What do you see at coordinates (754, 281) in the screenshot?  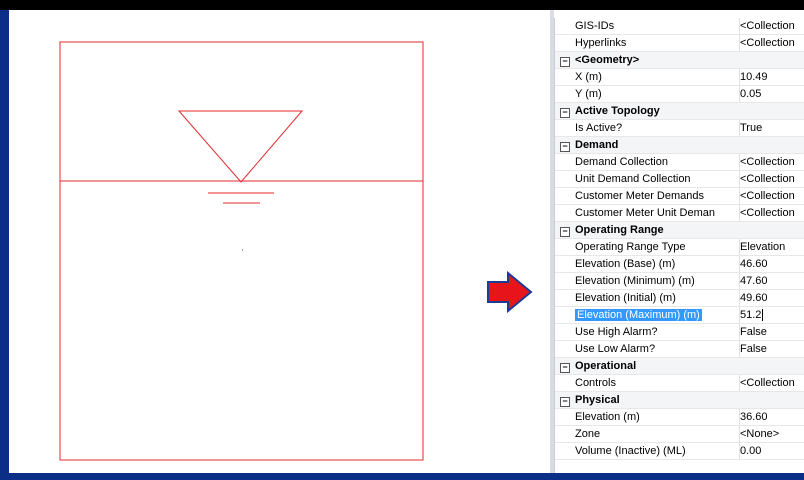 I see `value-text: 47.60` at bounding box center [754, 281].